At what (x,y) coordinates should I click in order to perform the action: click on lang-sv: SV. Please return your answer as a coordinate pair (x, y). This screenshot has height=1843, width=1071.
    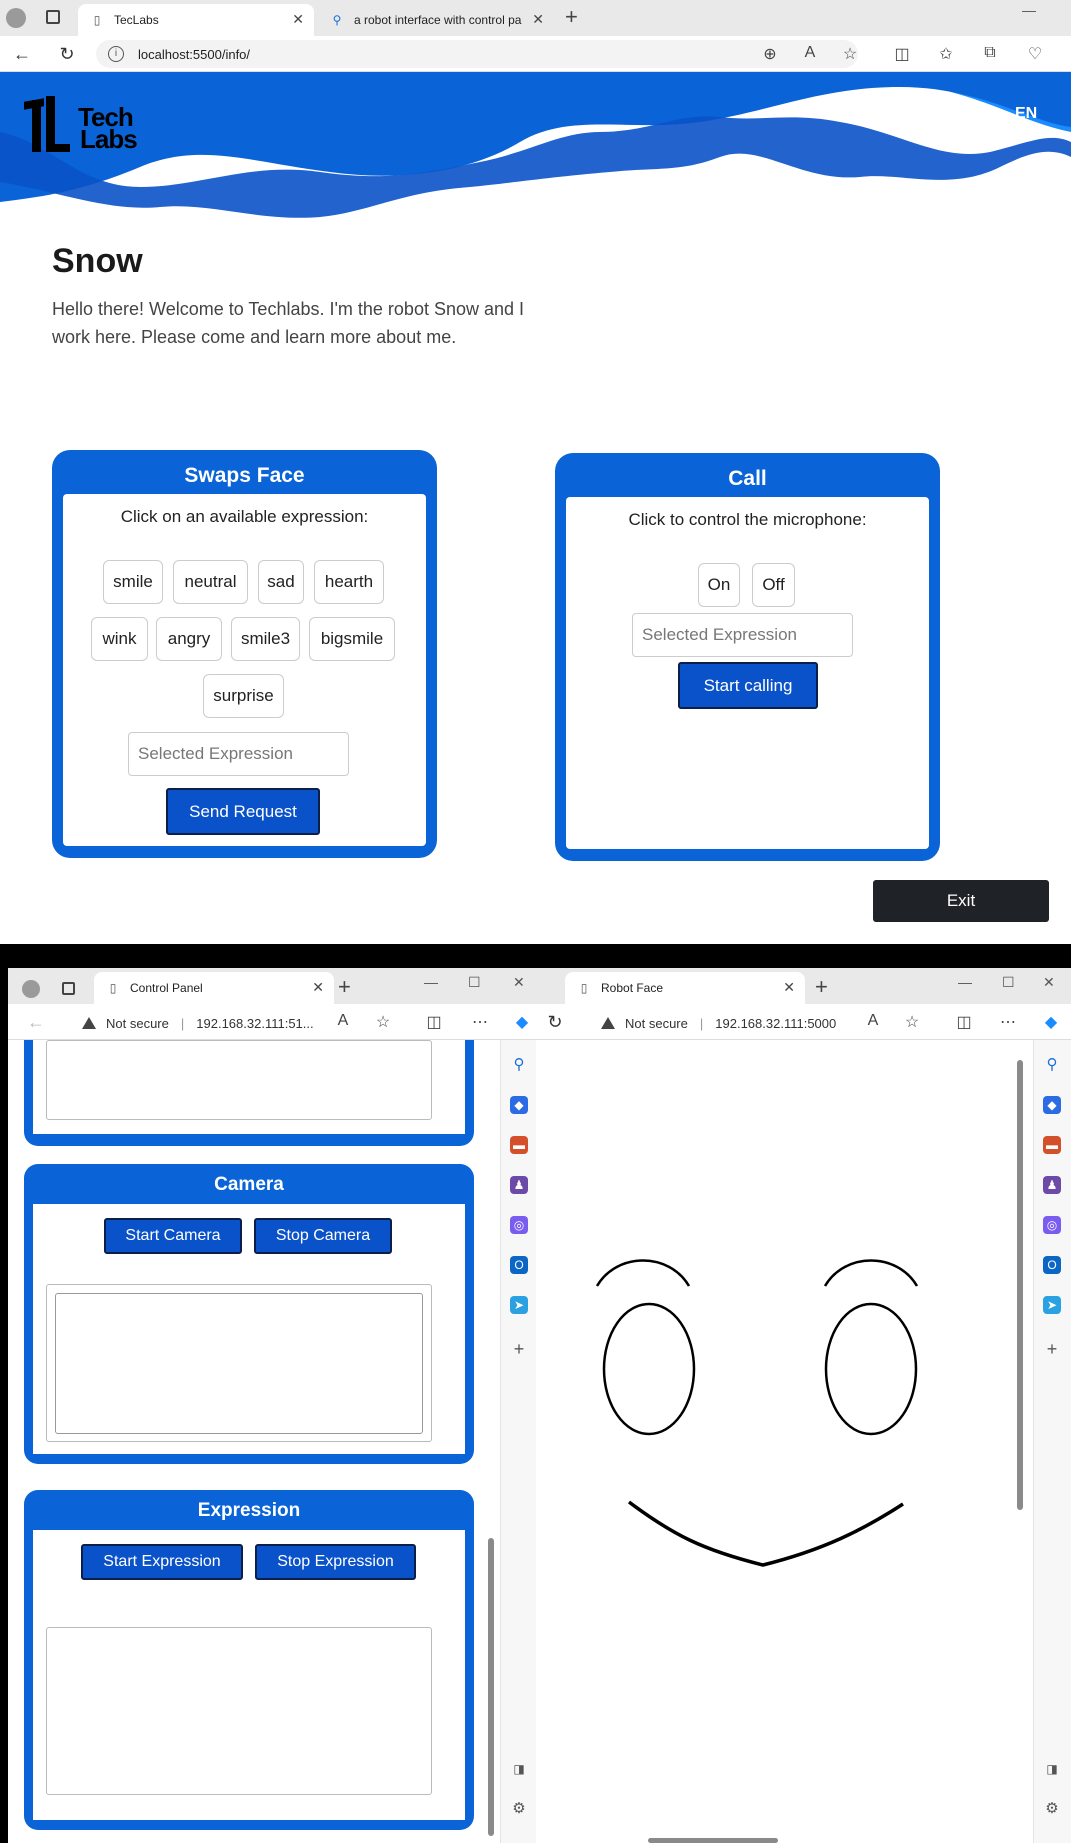
    Looking at the image, I should click on (885, 114).